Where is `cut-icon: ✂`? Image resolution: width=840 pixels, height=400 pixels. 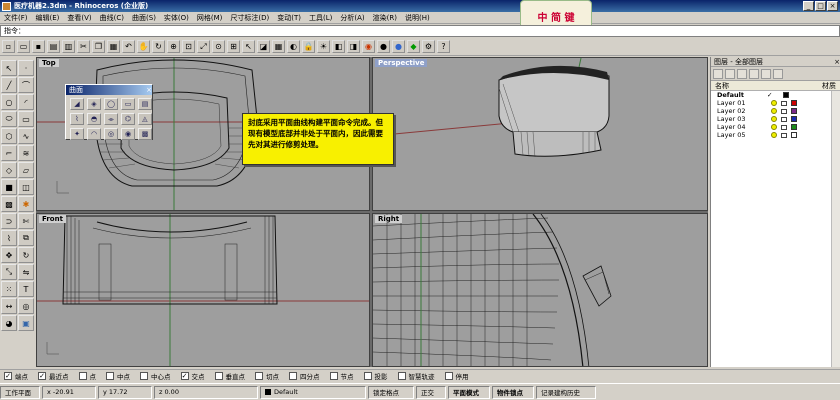 cut-icon: ✂ is located at coordinates (83, 46).